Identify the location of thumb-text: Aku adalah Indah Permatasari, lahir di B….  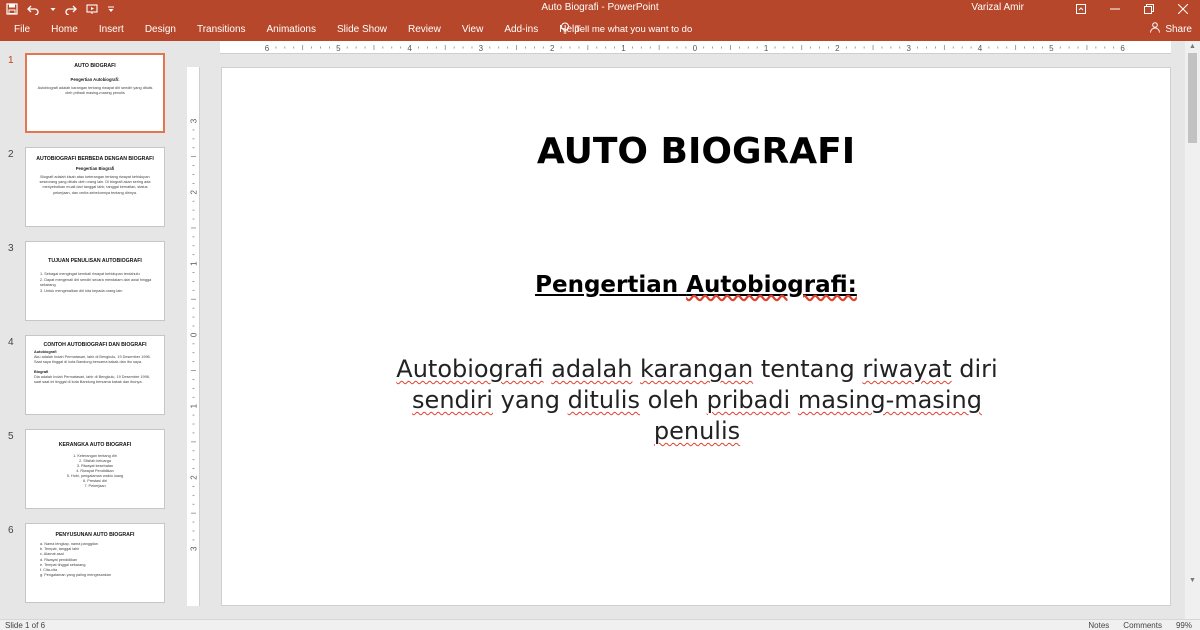
(92, 360).